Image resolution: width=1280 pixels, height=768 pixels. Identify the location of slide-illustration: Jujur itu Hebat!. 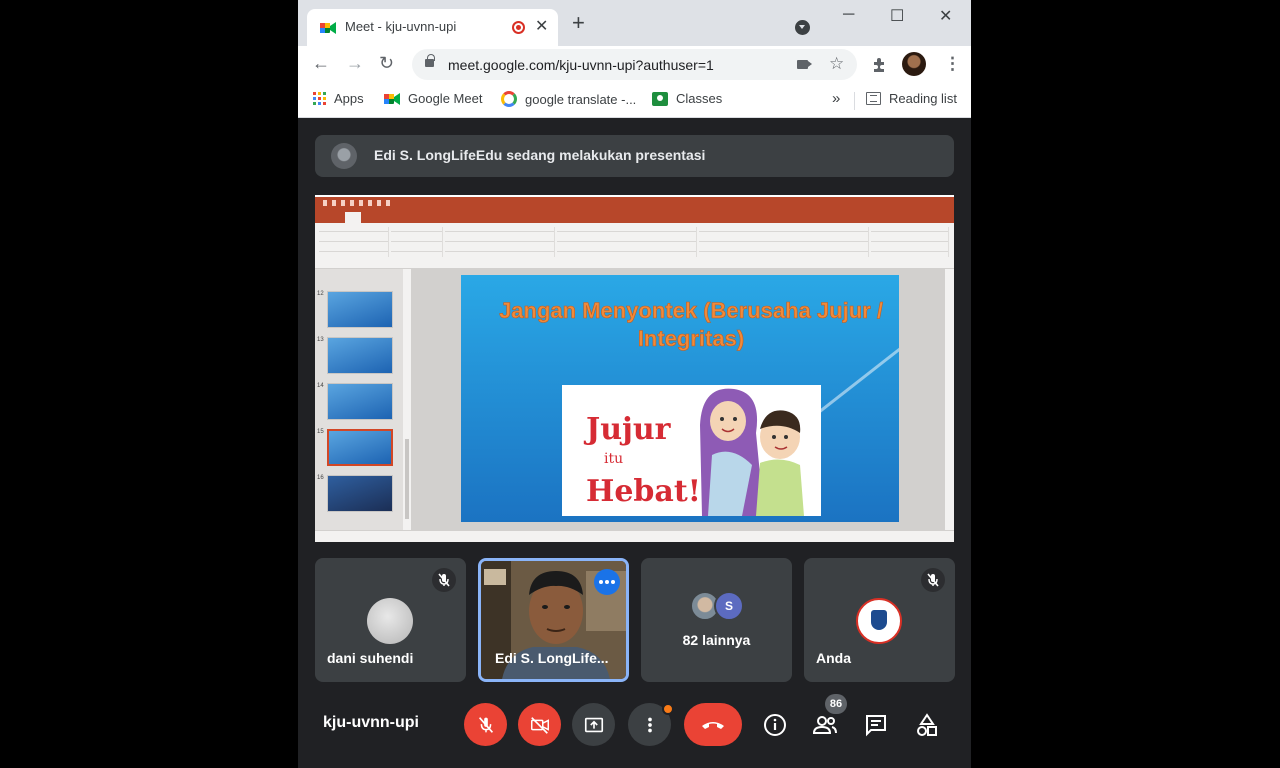
(691, 450).